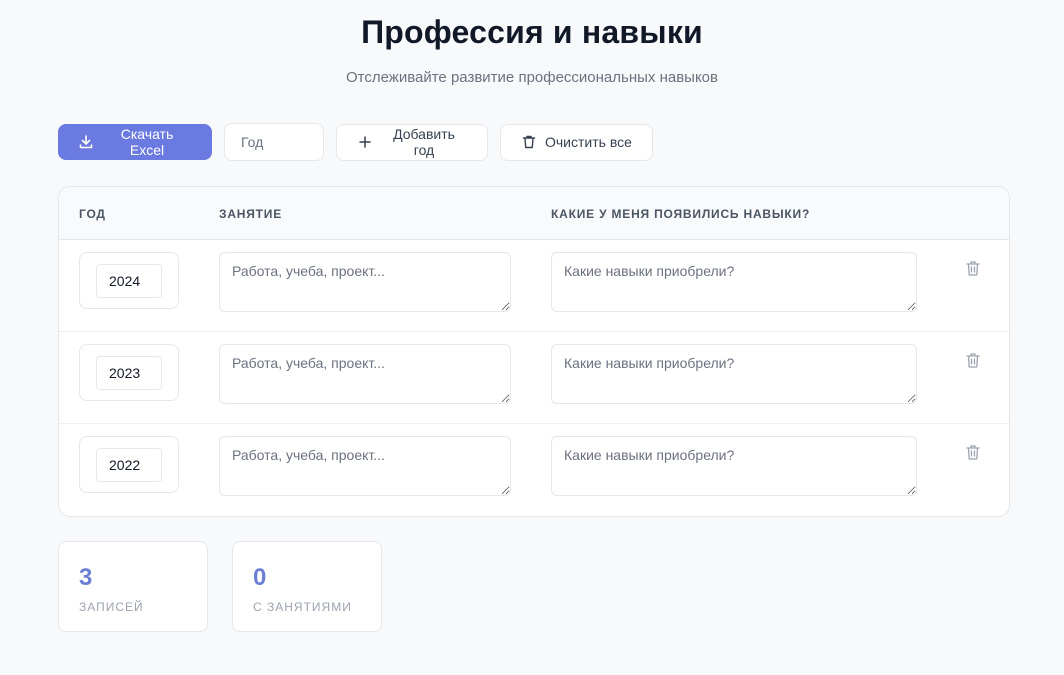 This screenshot has width=1064, height=675. What do you see at coordinates (147, 142) in the screenshot?
I see `download-excel-label: Скачать Excel` at bounding box center [147, 142].